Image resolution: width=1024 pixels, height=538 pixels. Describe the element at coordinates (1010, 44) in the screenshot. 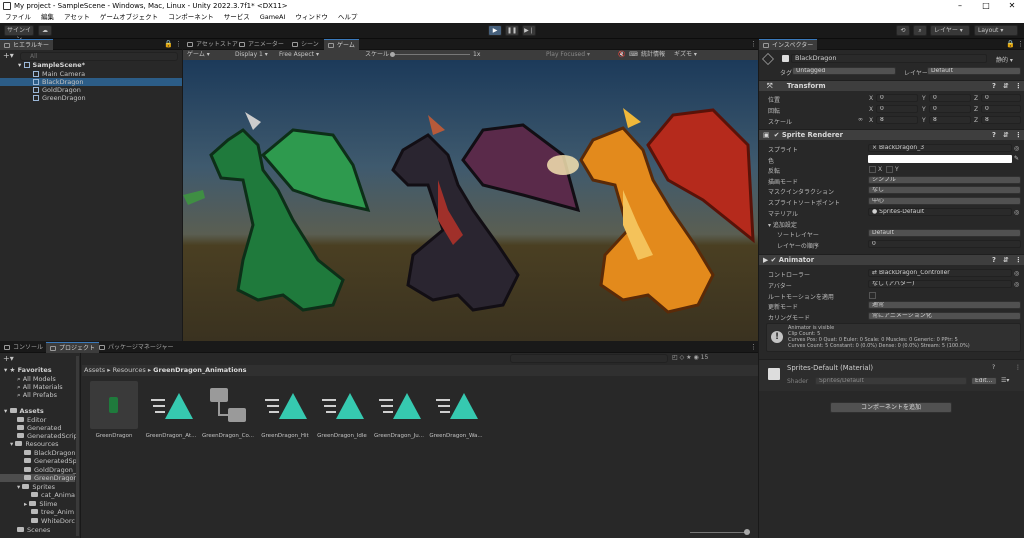

I see `lock-icon: 🔒` at that location.